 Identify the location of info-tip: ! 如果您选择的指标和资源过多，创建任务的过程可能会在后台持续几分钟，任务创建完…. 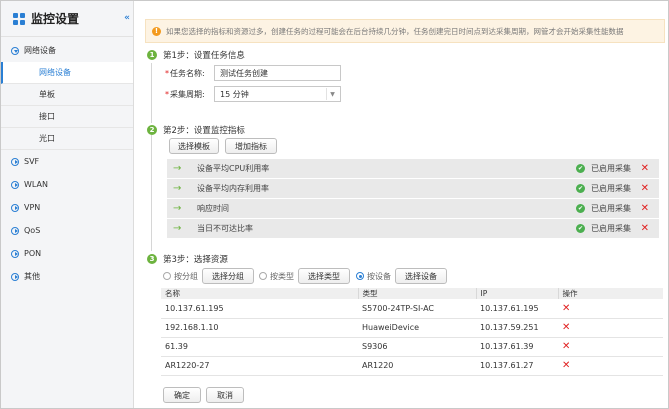
(405, 31).